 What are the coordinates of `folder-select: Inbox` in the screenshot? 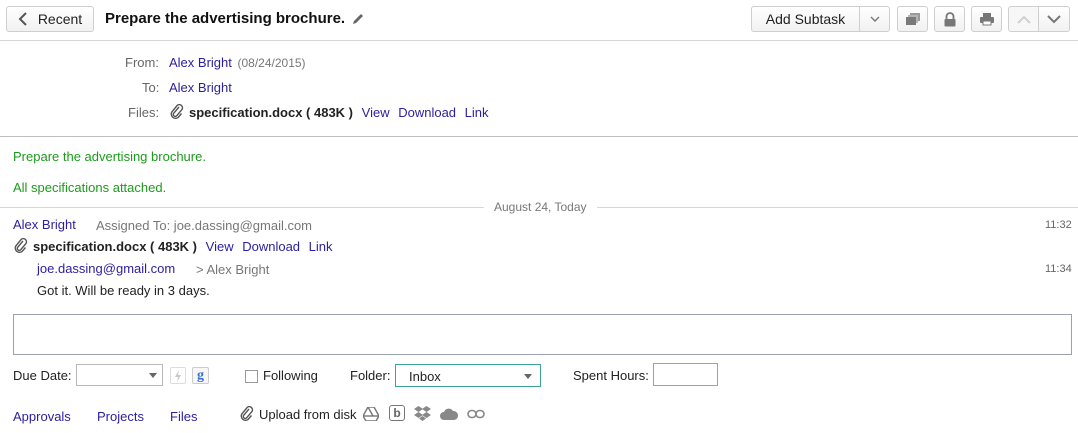 It's located at (468, 375).